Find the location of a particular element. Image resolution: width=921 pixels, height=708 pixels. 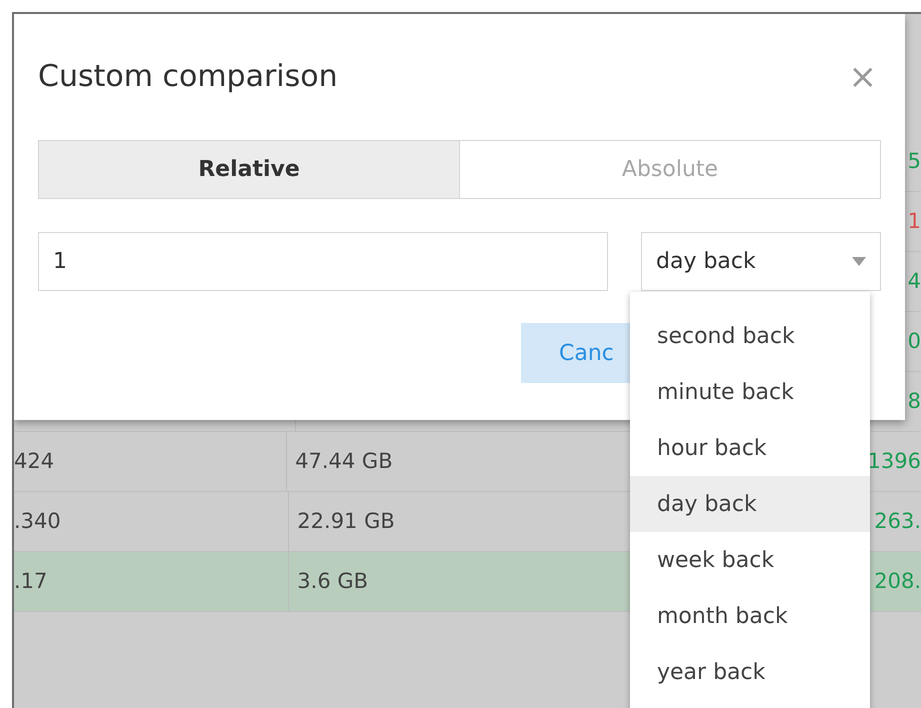

dropdown-item: minute back is located at coordinates (750, 392).